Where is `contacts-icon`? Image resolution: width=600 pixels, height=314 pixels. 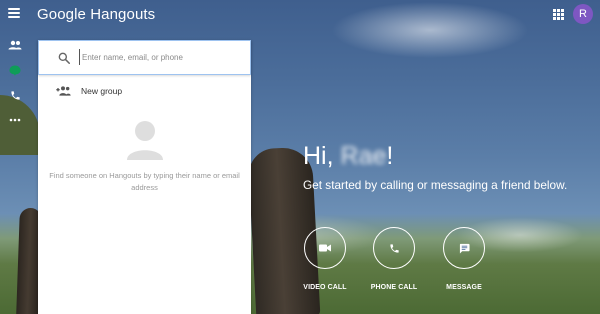 contacts-icon is located at coordinates (15, 45).